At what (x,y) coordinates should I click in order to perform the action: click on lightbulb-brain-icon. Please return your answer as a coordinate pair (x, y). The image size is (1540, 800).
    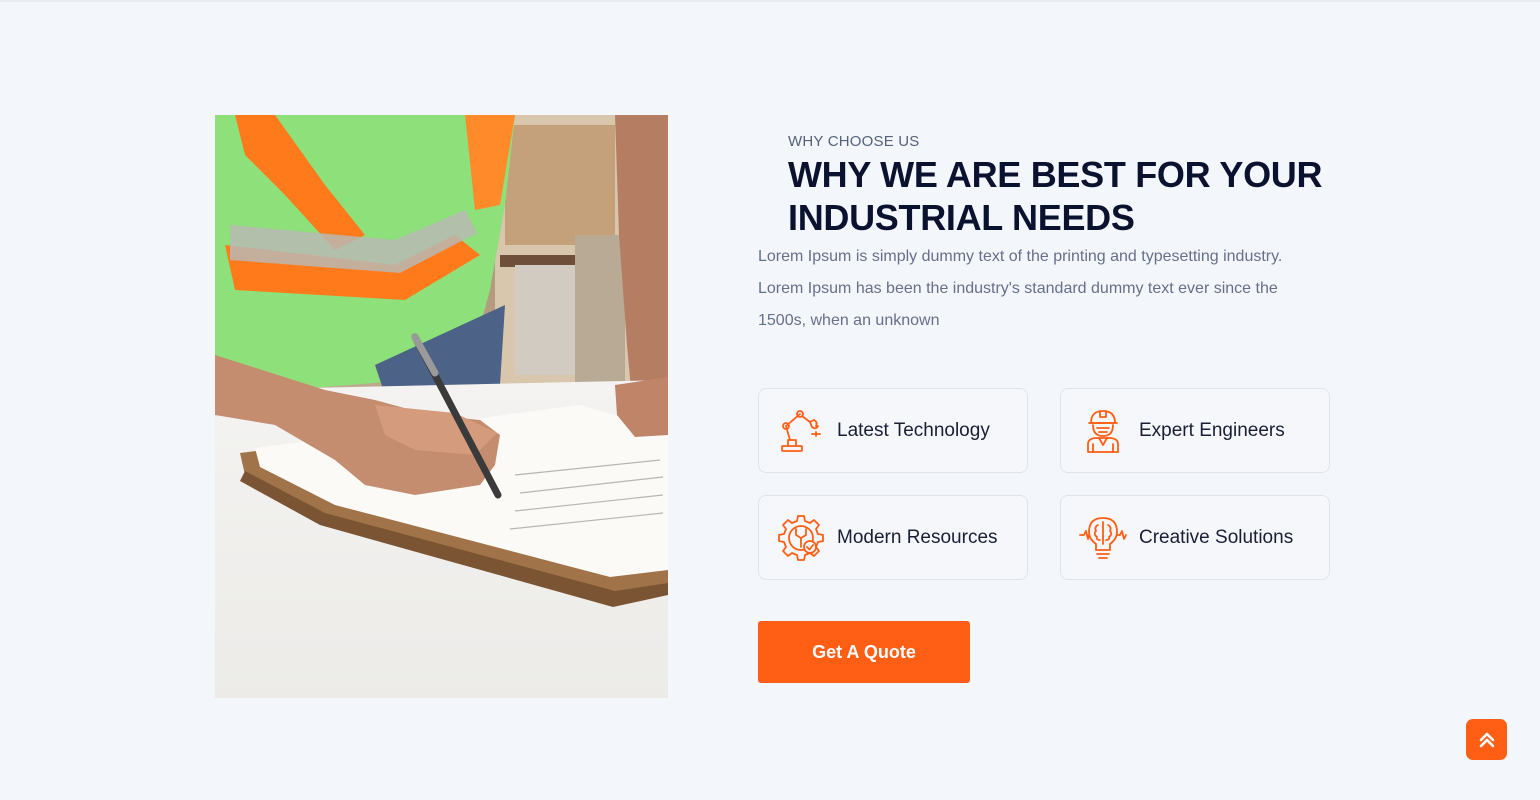
    Looking at the image, I should click on (1103, 537).